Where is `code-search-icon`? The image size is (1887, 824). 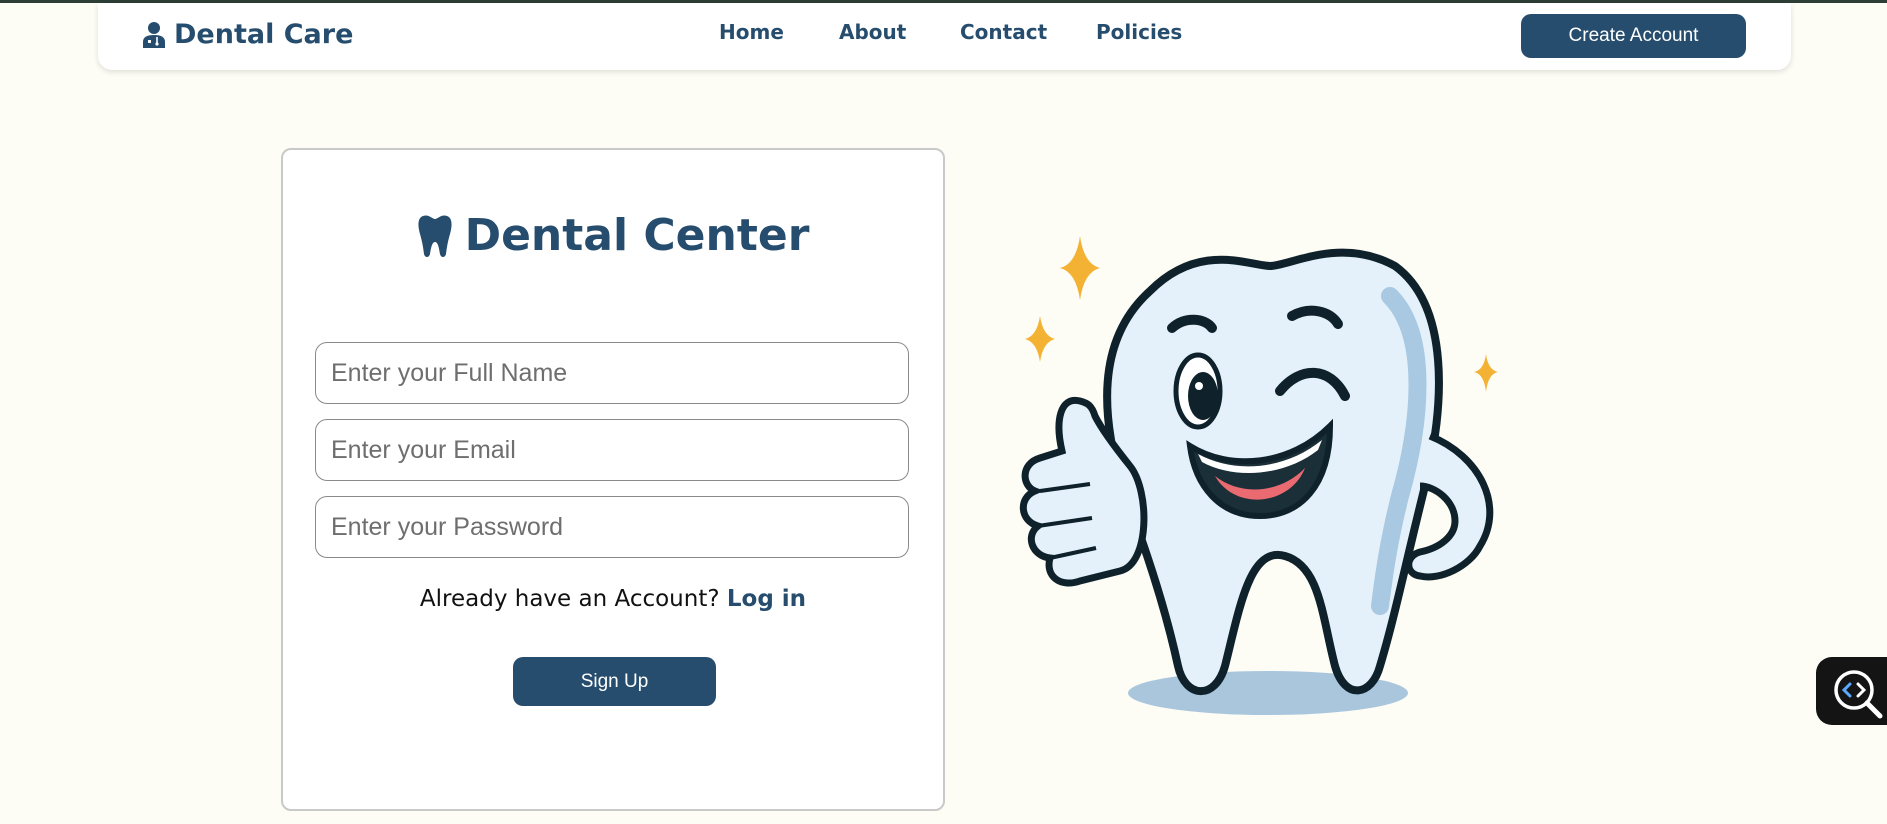
code-search-icon is located at coordinates (1858, 694).